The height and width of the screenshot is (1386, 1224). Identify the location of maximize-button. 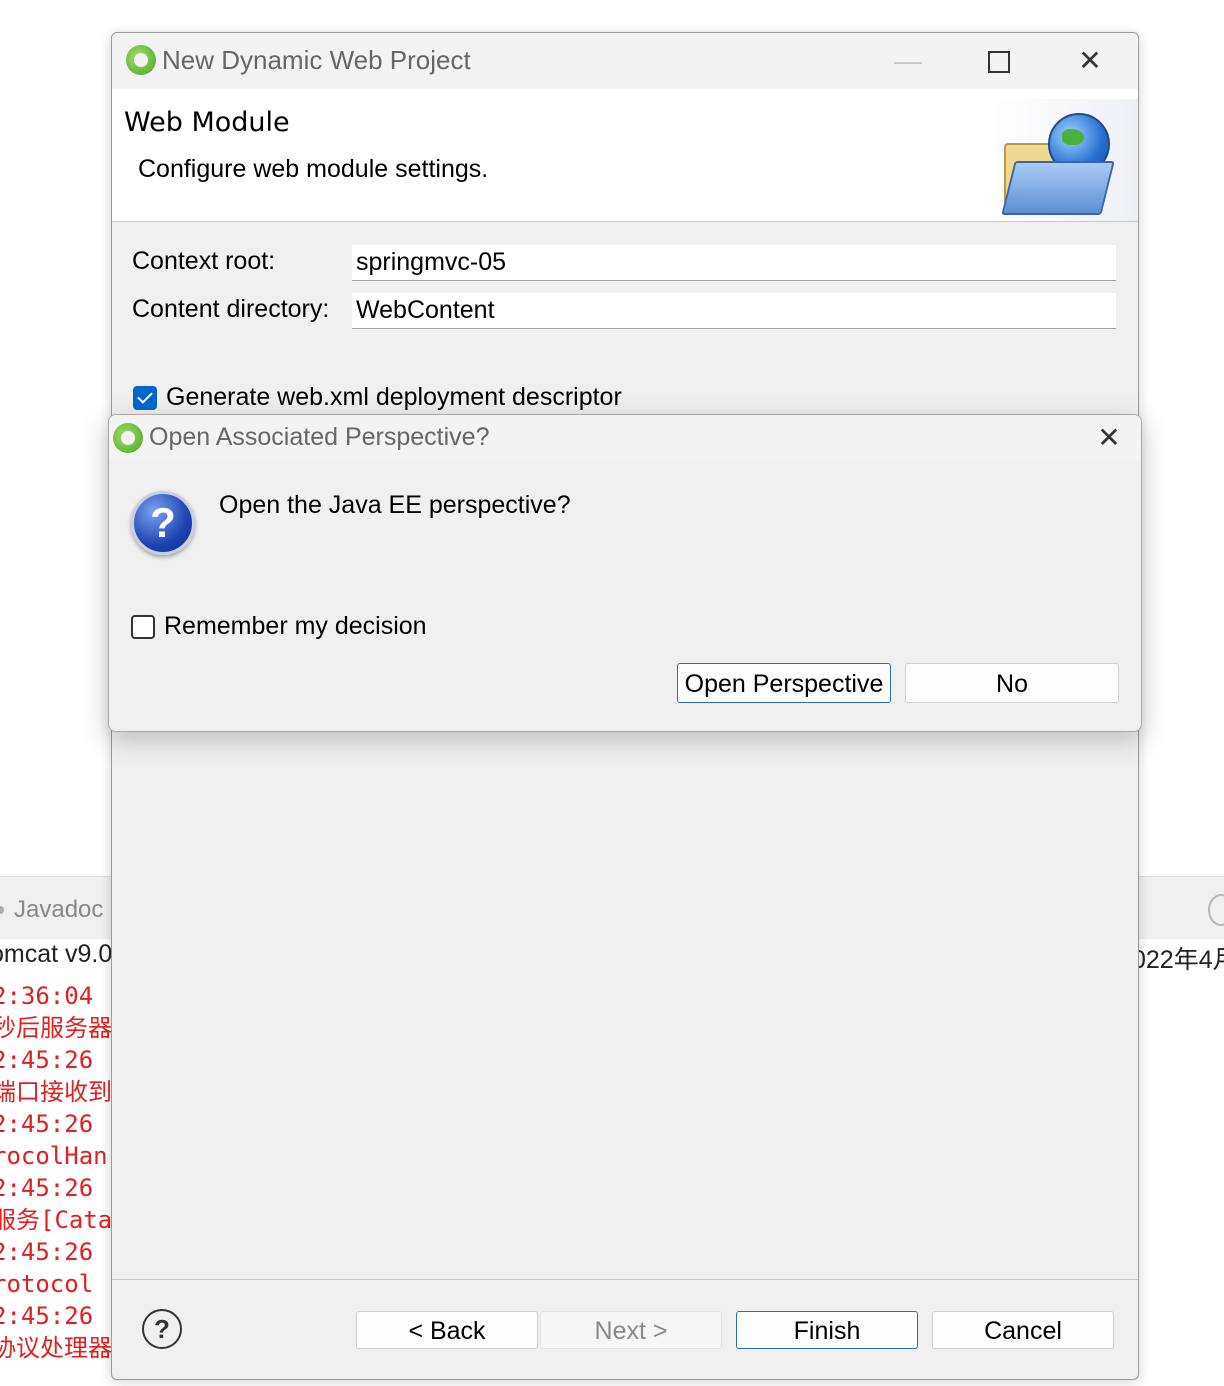
(998, 61).